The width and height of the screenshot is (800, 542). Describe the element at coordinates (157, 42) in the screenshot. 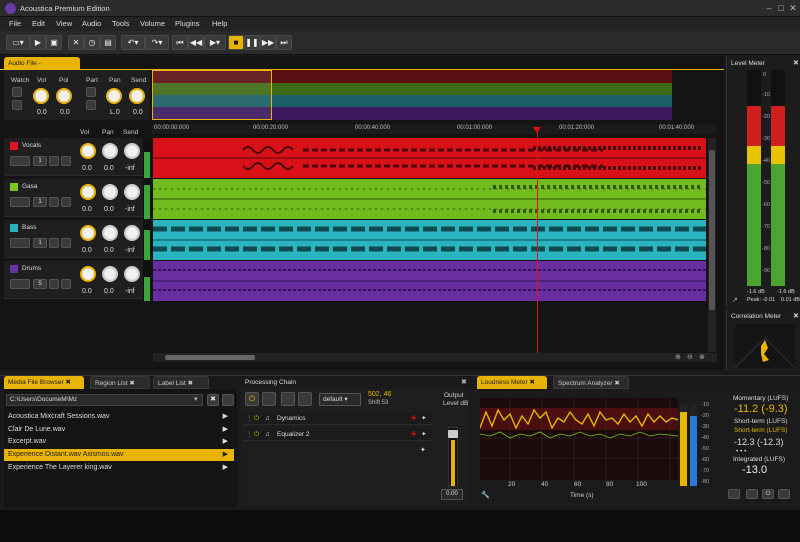

I see `redo-button: ↷▾` at that location.